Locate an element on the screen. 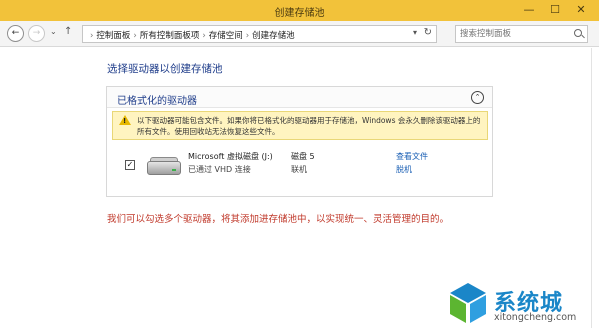 This screenshot has width=599, height=333. collapse-chevron-up-icon: ⌃ is located at coordinates (477, 97).